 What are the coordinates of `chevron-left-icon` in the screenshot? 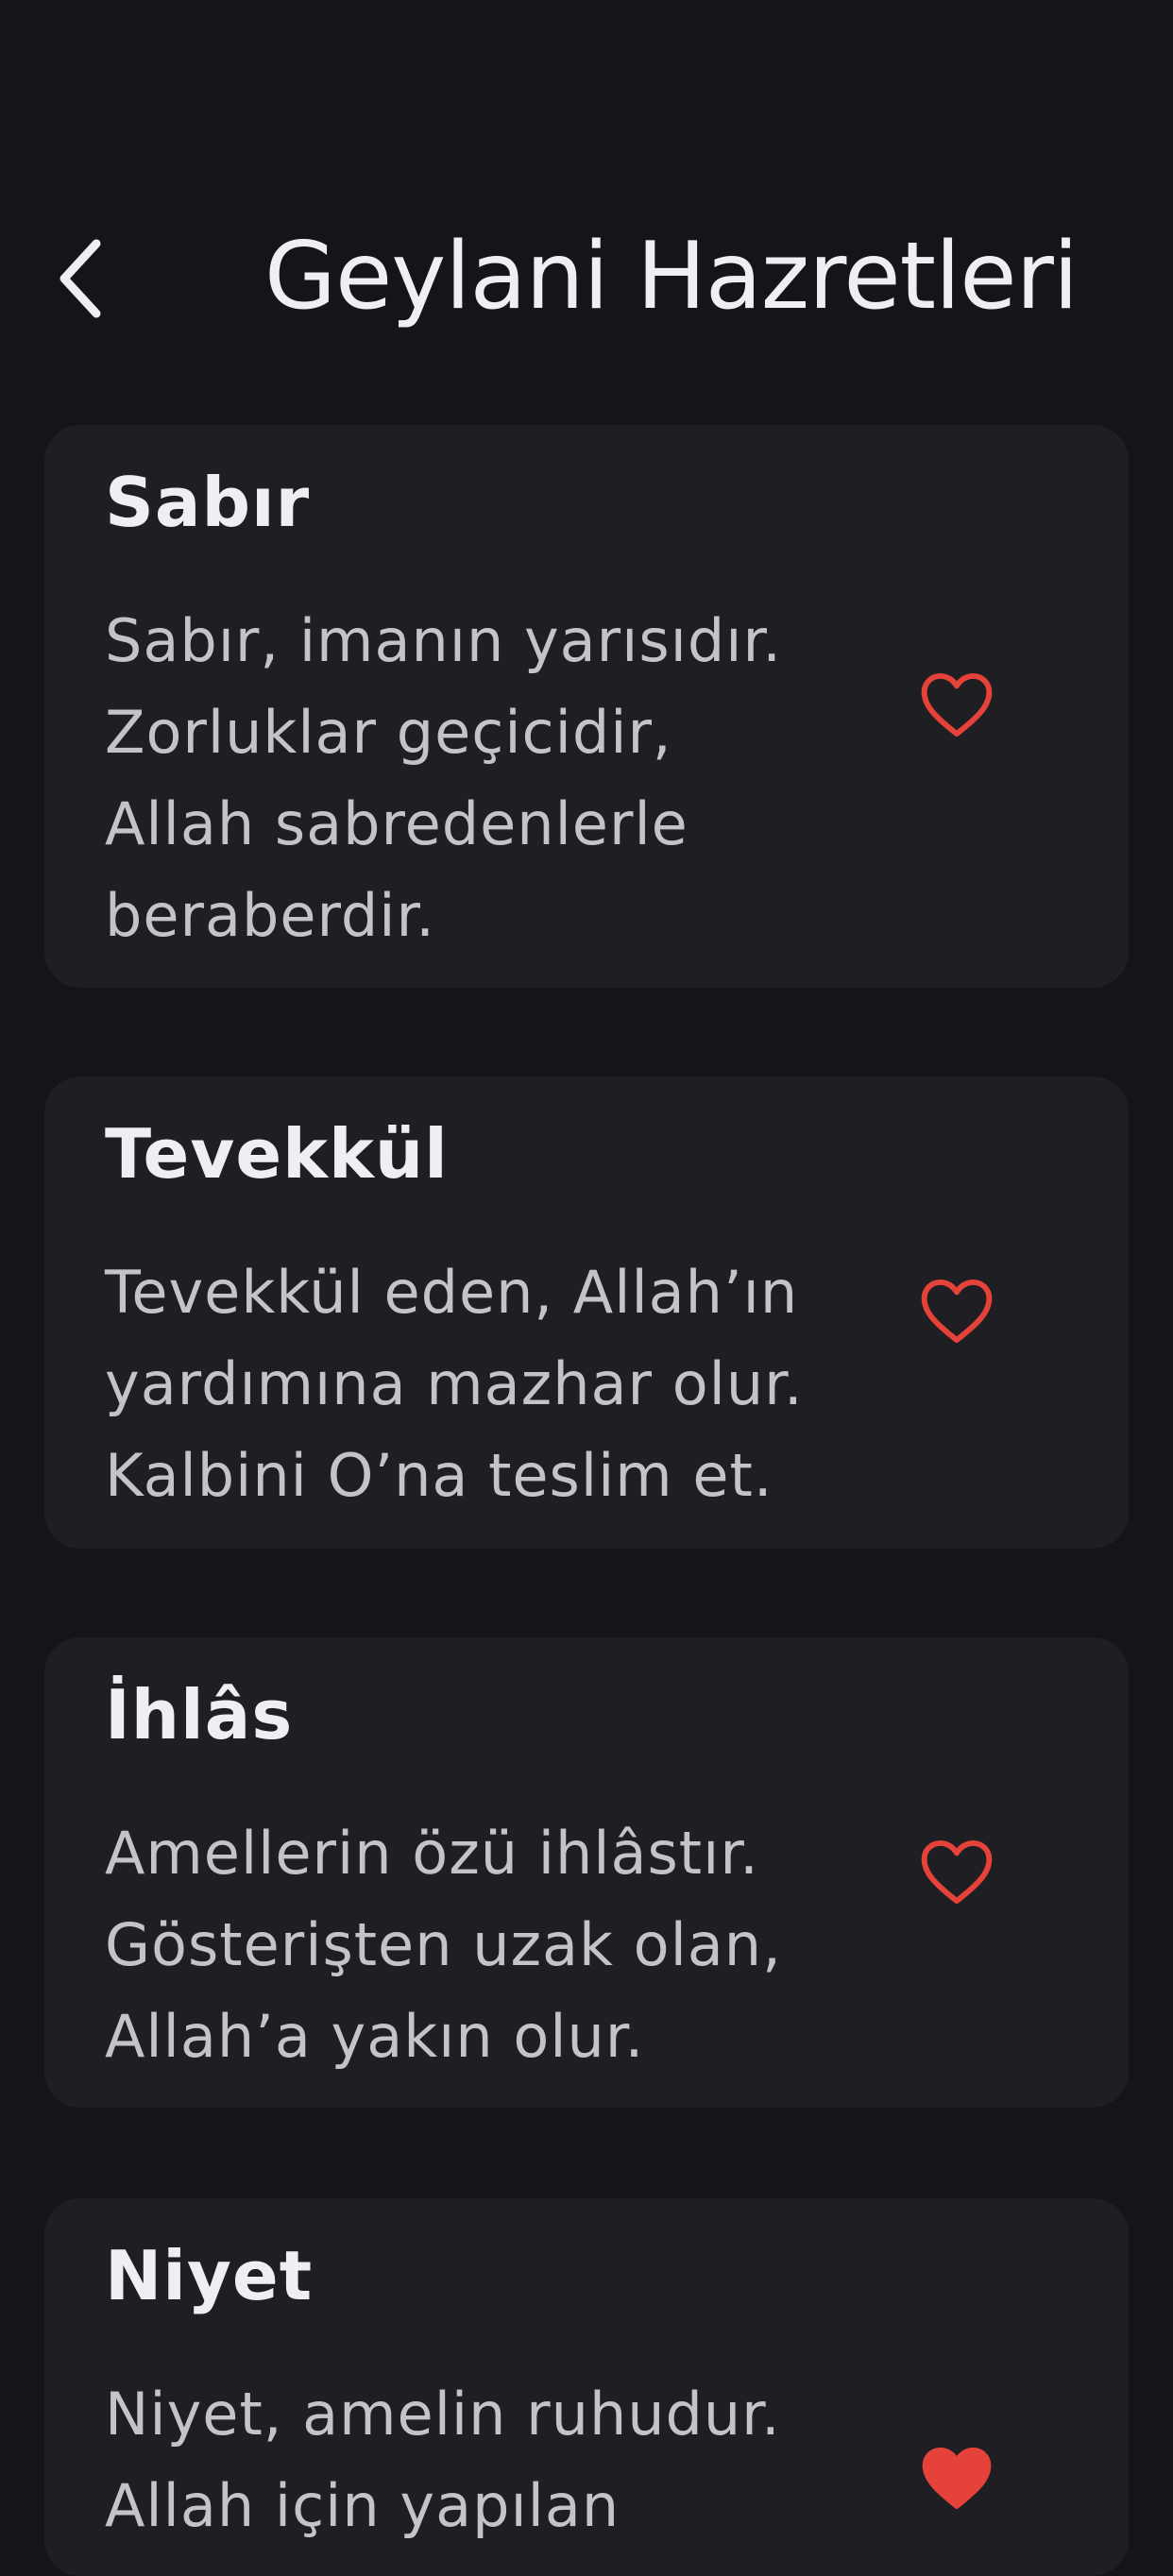 It's located at (80, 278).